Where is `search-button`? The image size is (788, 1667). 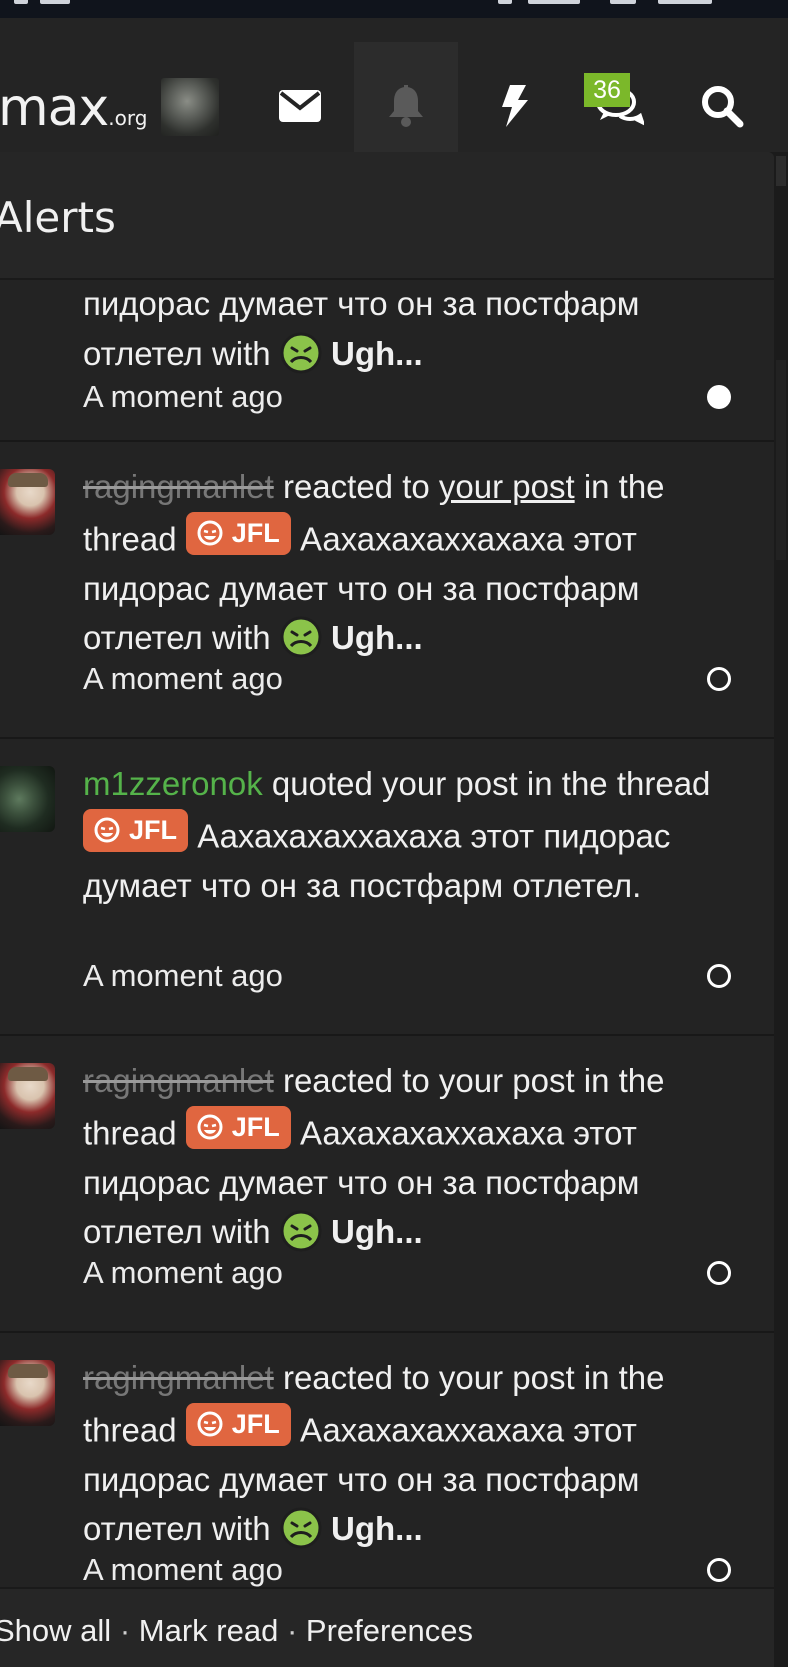
search-button is located at coordinates (722, 106).